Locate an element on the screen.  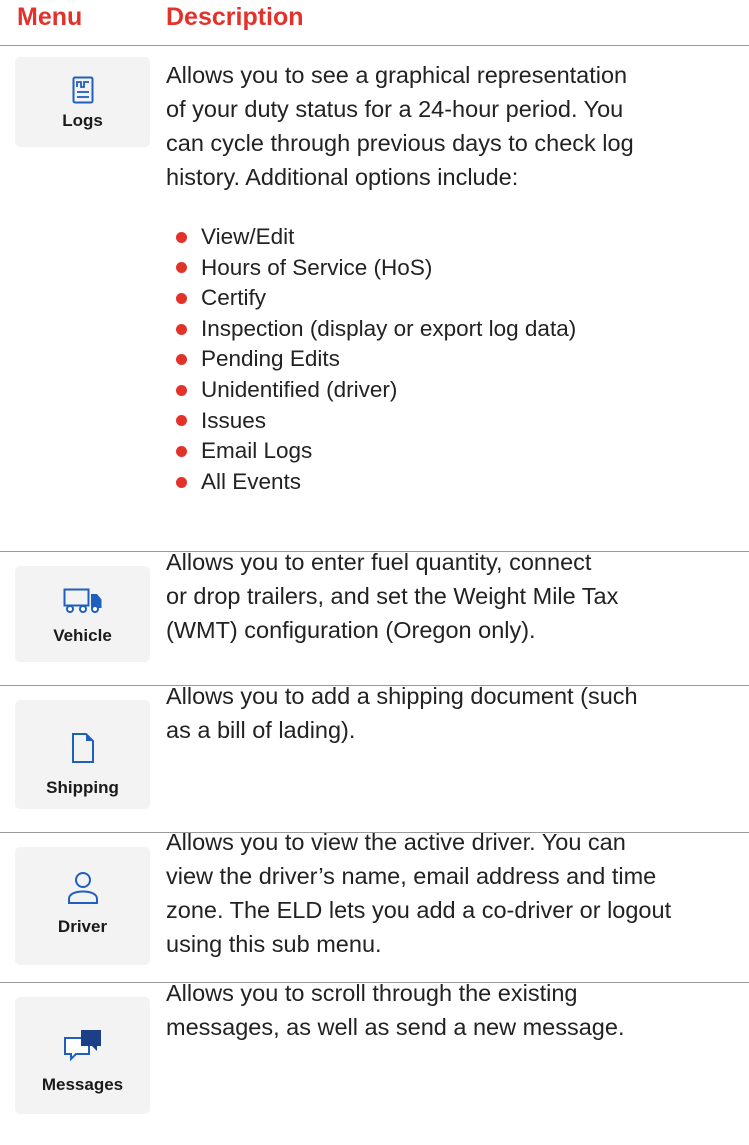
list-item: Issues is located at coordinates (371, 421).